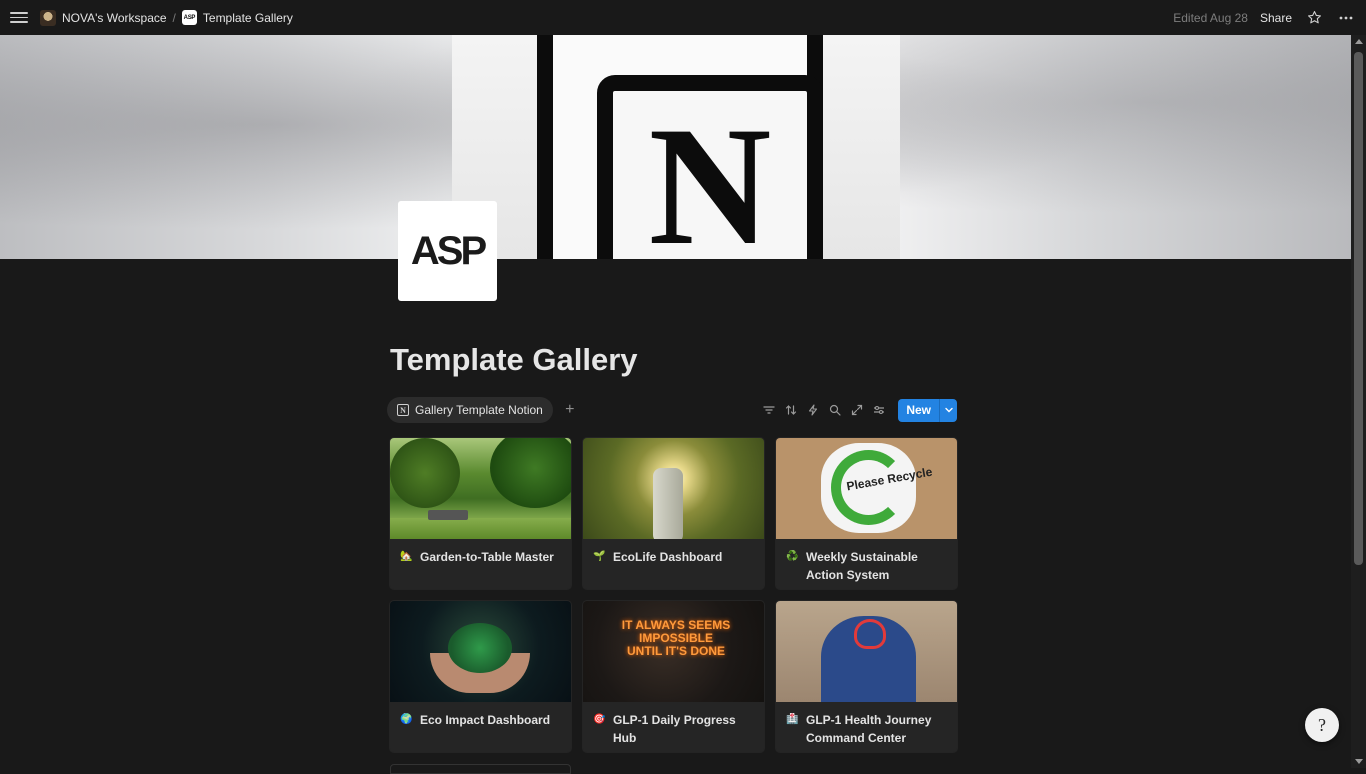  What do you see at coordinates (114, 17) in the screenshot?
I see `workspace-label: NOVA's Workspace` at bounding box center [114, 17].